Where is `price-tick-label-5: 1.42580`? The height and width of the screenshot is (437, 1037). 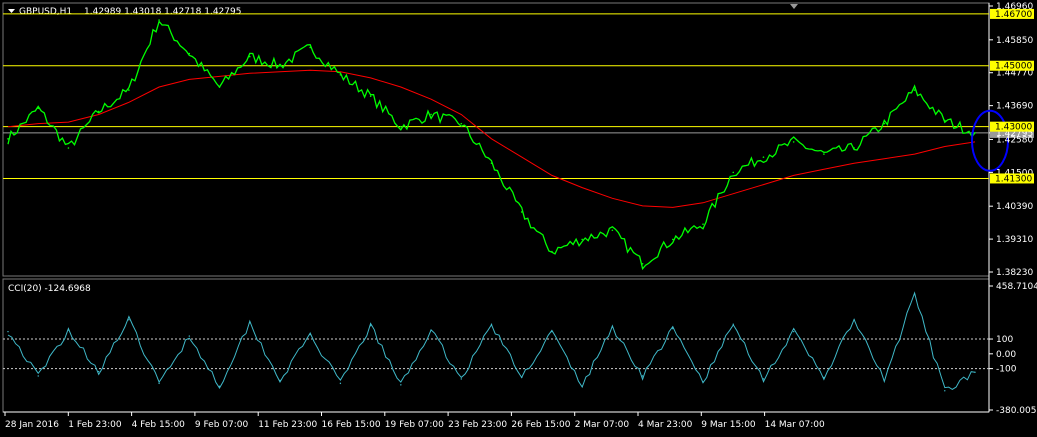
price-tick-label-5: 1.42580 is located at coordinates (1014, 140).